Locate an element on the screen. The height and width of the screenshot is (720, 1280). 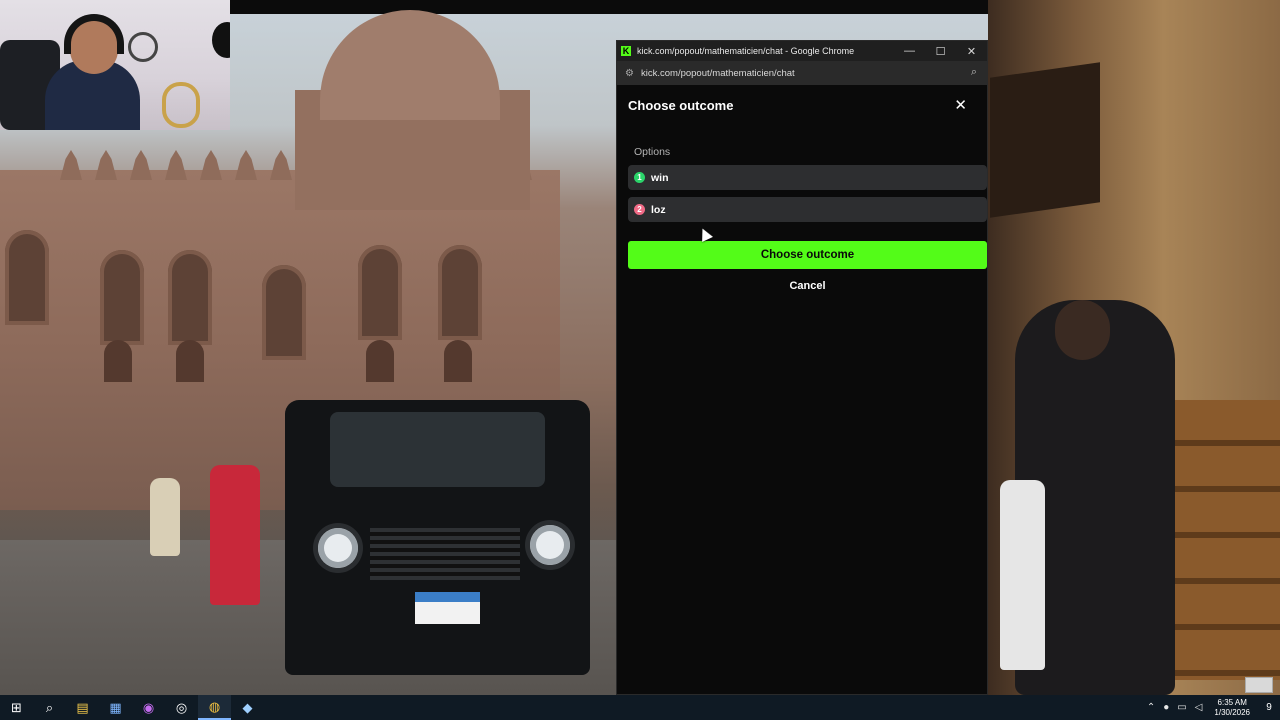
pedestrian is located at coordinates (165, 517).